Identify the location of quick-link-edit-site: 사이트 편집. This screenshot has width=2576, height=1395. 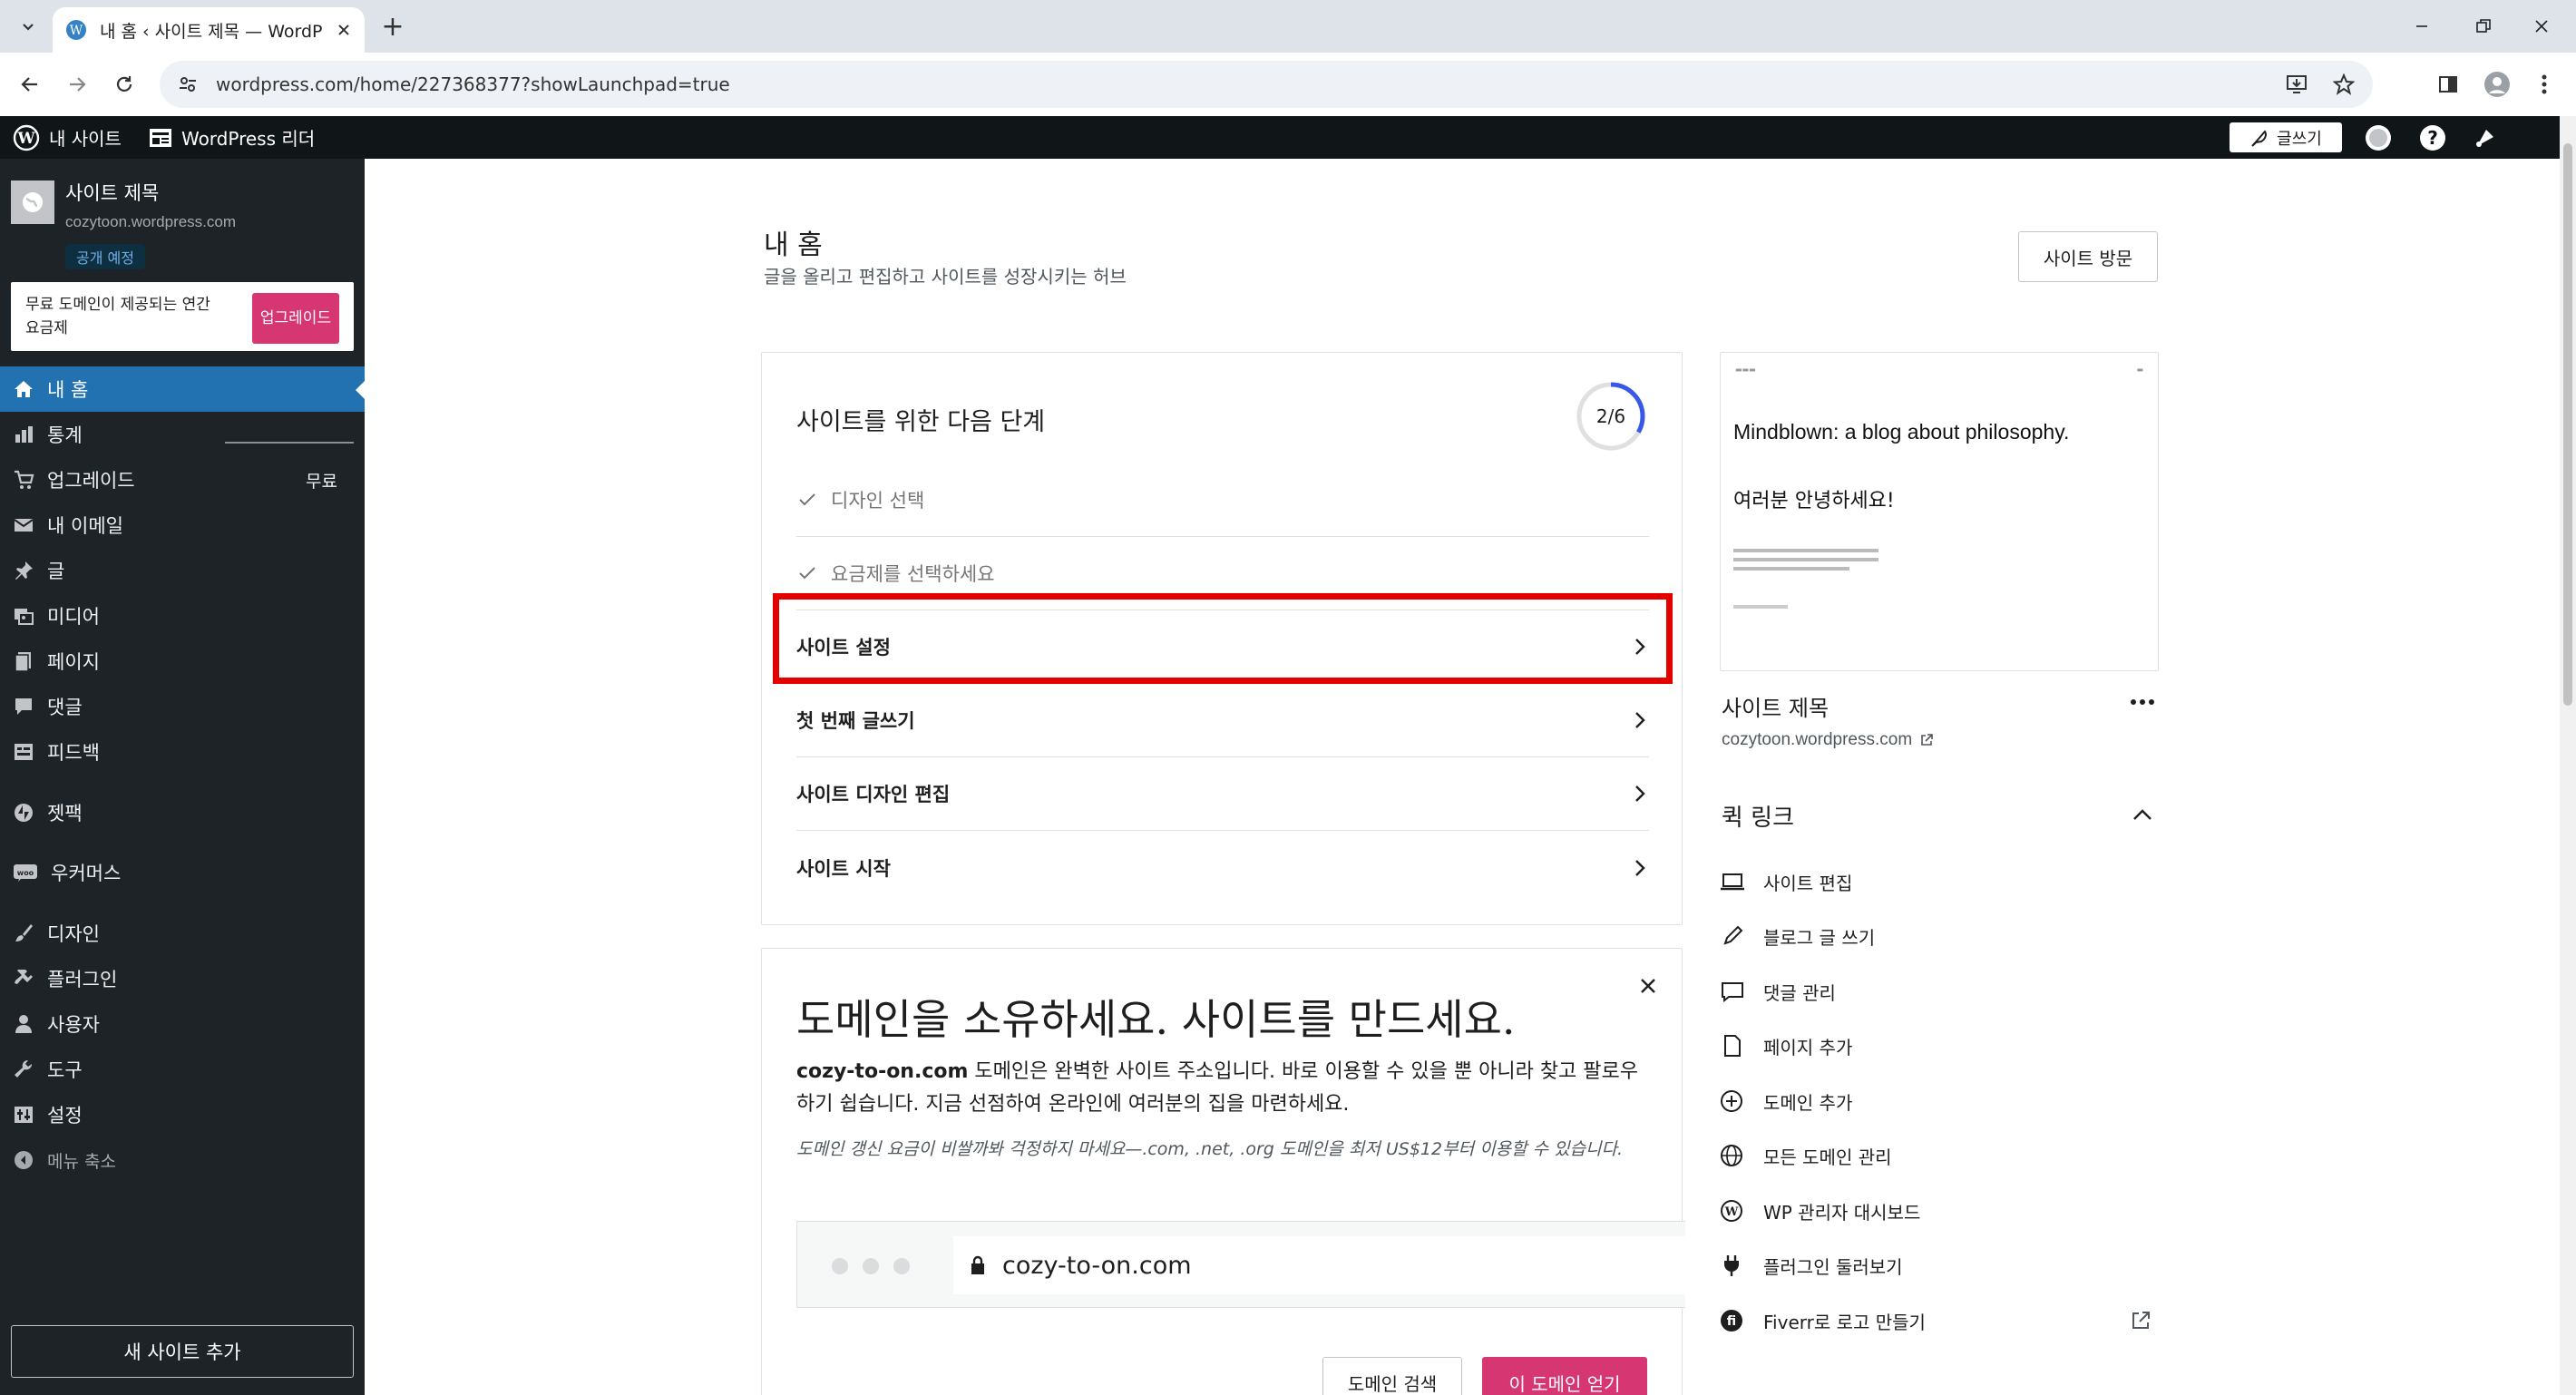
(1939, 881).